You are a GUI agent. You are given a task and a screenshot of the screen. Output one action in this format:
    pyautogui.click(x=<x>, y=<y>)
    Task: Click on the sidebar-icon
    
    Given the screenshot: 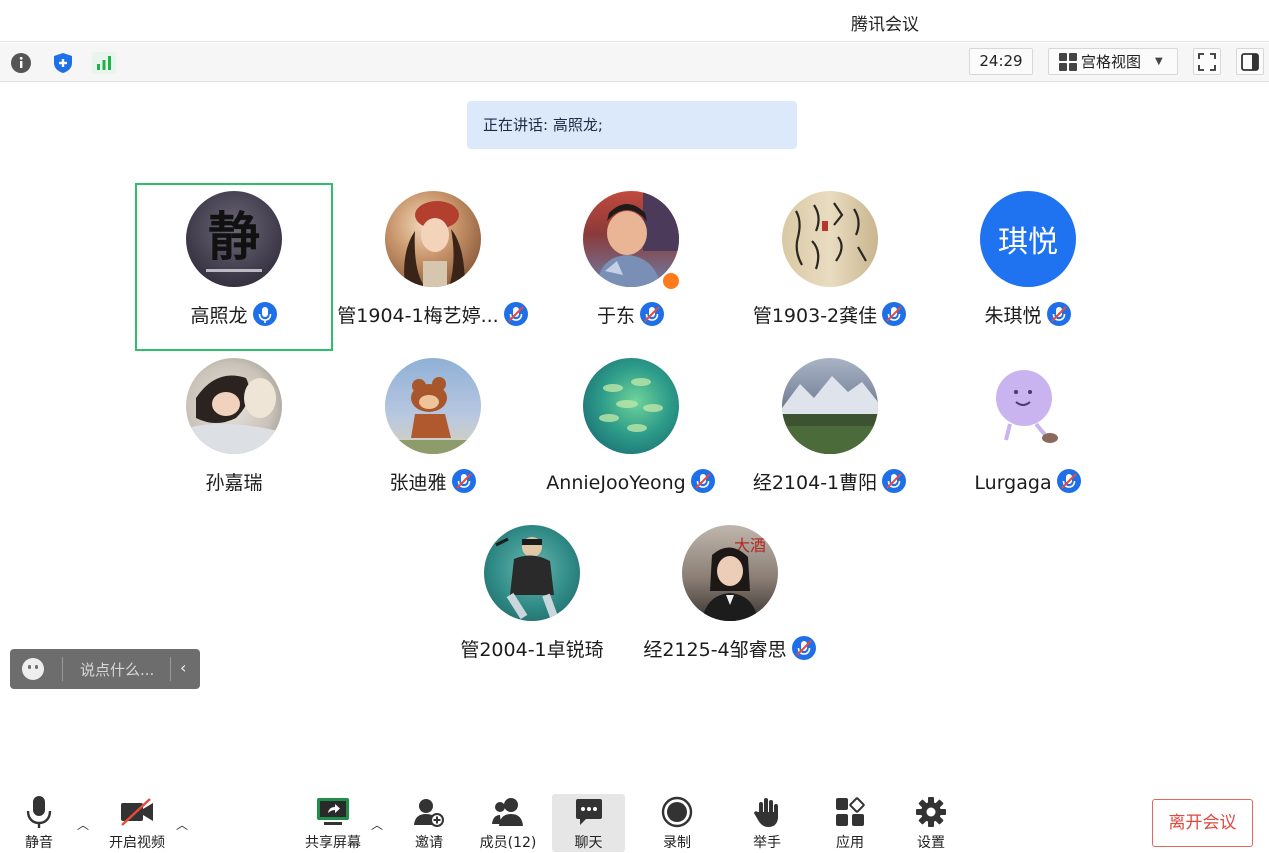 What is the action you would take?
    pyautogui.click(x=1250, y=61)
    